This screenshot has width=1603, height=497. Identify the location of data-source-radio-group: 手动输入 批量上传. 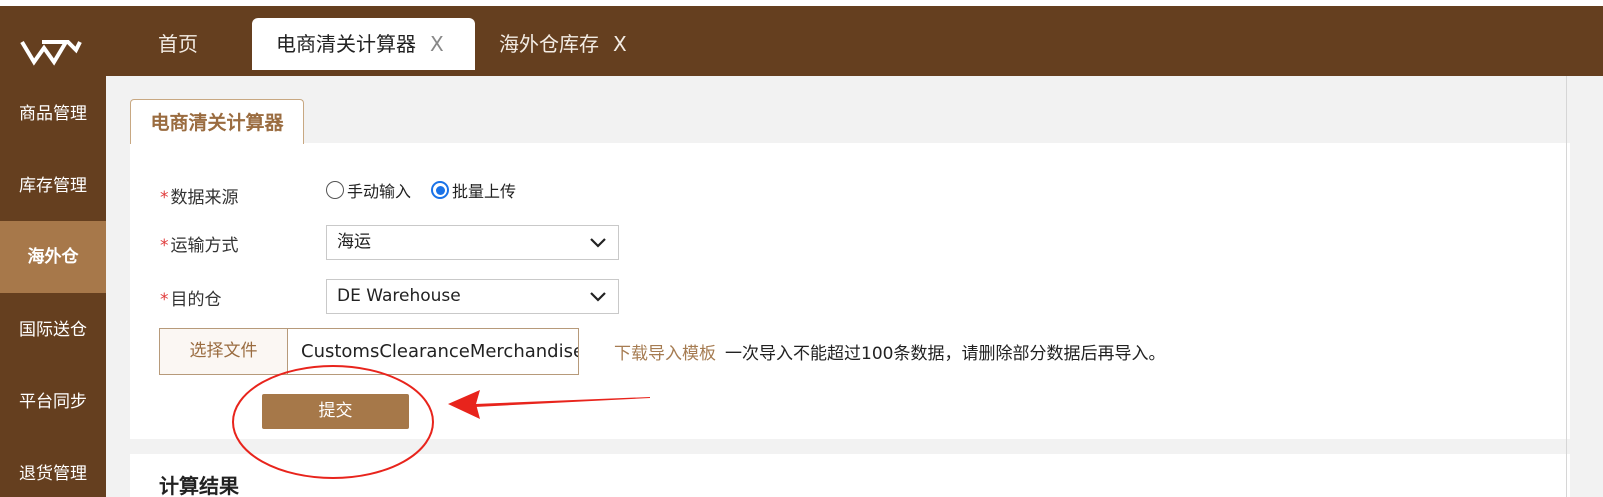
(431, 190).